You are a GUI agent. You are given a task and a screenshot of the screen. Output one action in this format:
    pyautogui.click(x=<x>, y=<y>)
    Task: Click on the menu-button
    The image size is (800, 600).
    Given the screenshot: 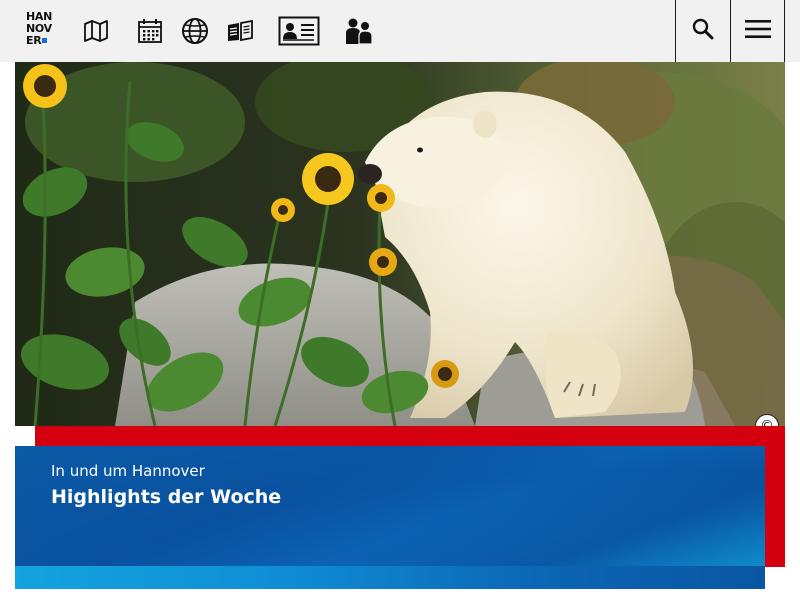 What is the action you would take?
    pyautogui.click(x=757, y=31)
    